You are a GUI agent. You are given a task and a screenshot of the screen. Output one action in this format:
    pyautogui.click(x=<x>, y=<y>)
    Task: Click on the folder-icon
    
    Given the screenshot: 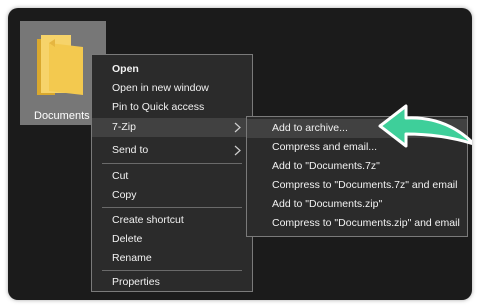 What is the action you would take?
    pyautogui.click(x=60, y=65)
    